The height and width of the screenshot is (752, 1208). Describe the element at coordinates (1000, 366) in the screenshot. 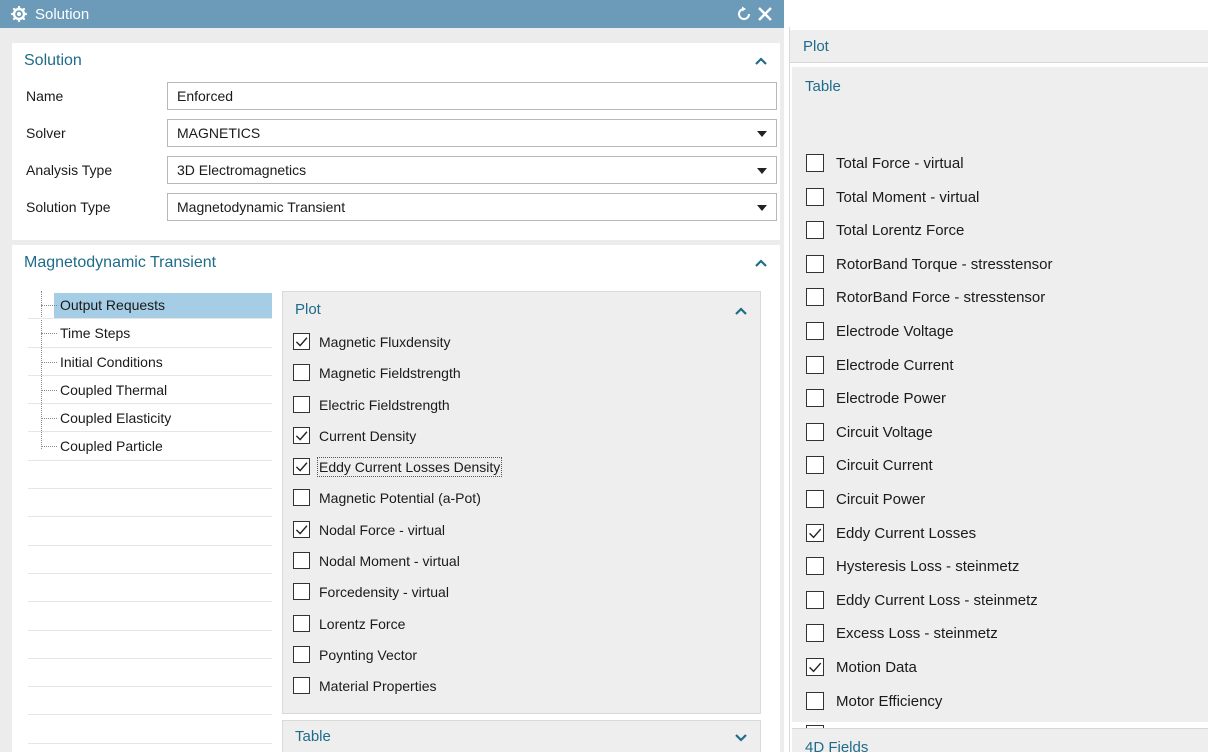

I see `table-option: Electrode Current` at that location.